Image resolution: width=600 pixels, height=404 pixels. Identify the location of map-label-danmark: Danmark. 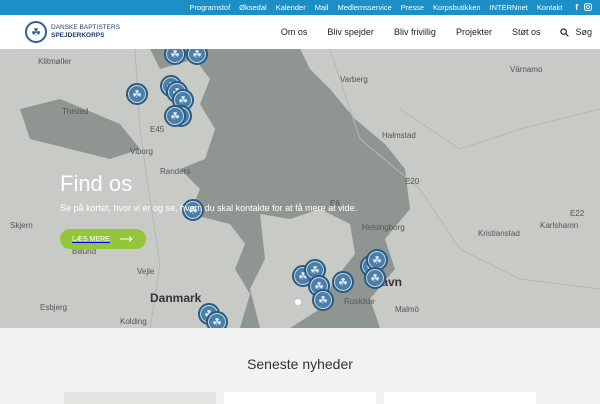
(176, 298).